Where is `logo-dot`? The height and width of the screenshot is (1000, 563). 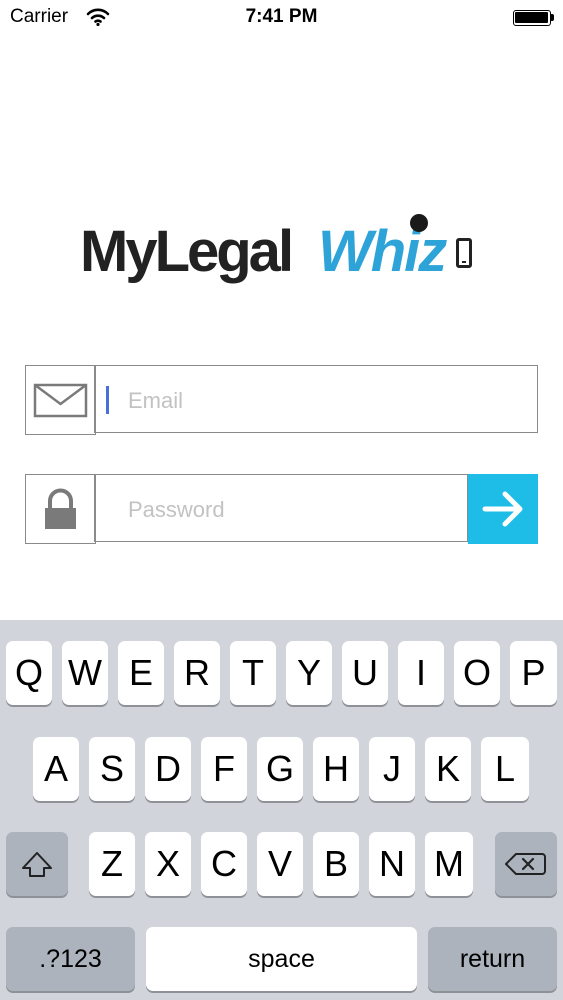 logo-dot is located at coordinates (419, 223).